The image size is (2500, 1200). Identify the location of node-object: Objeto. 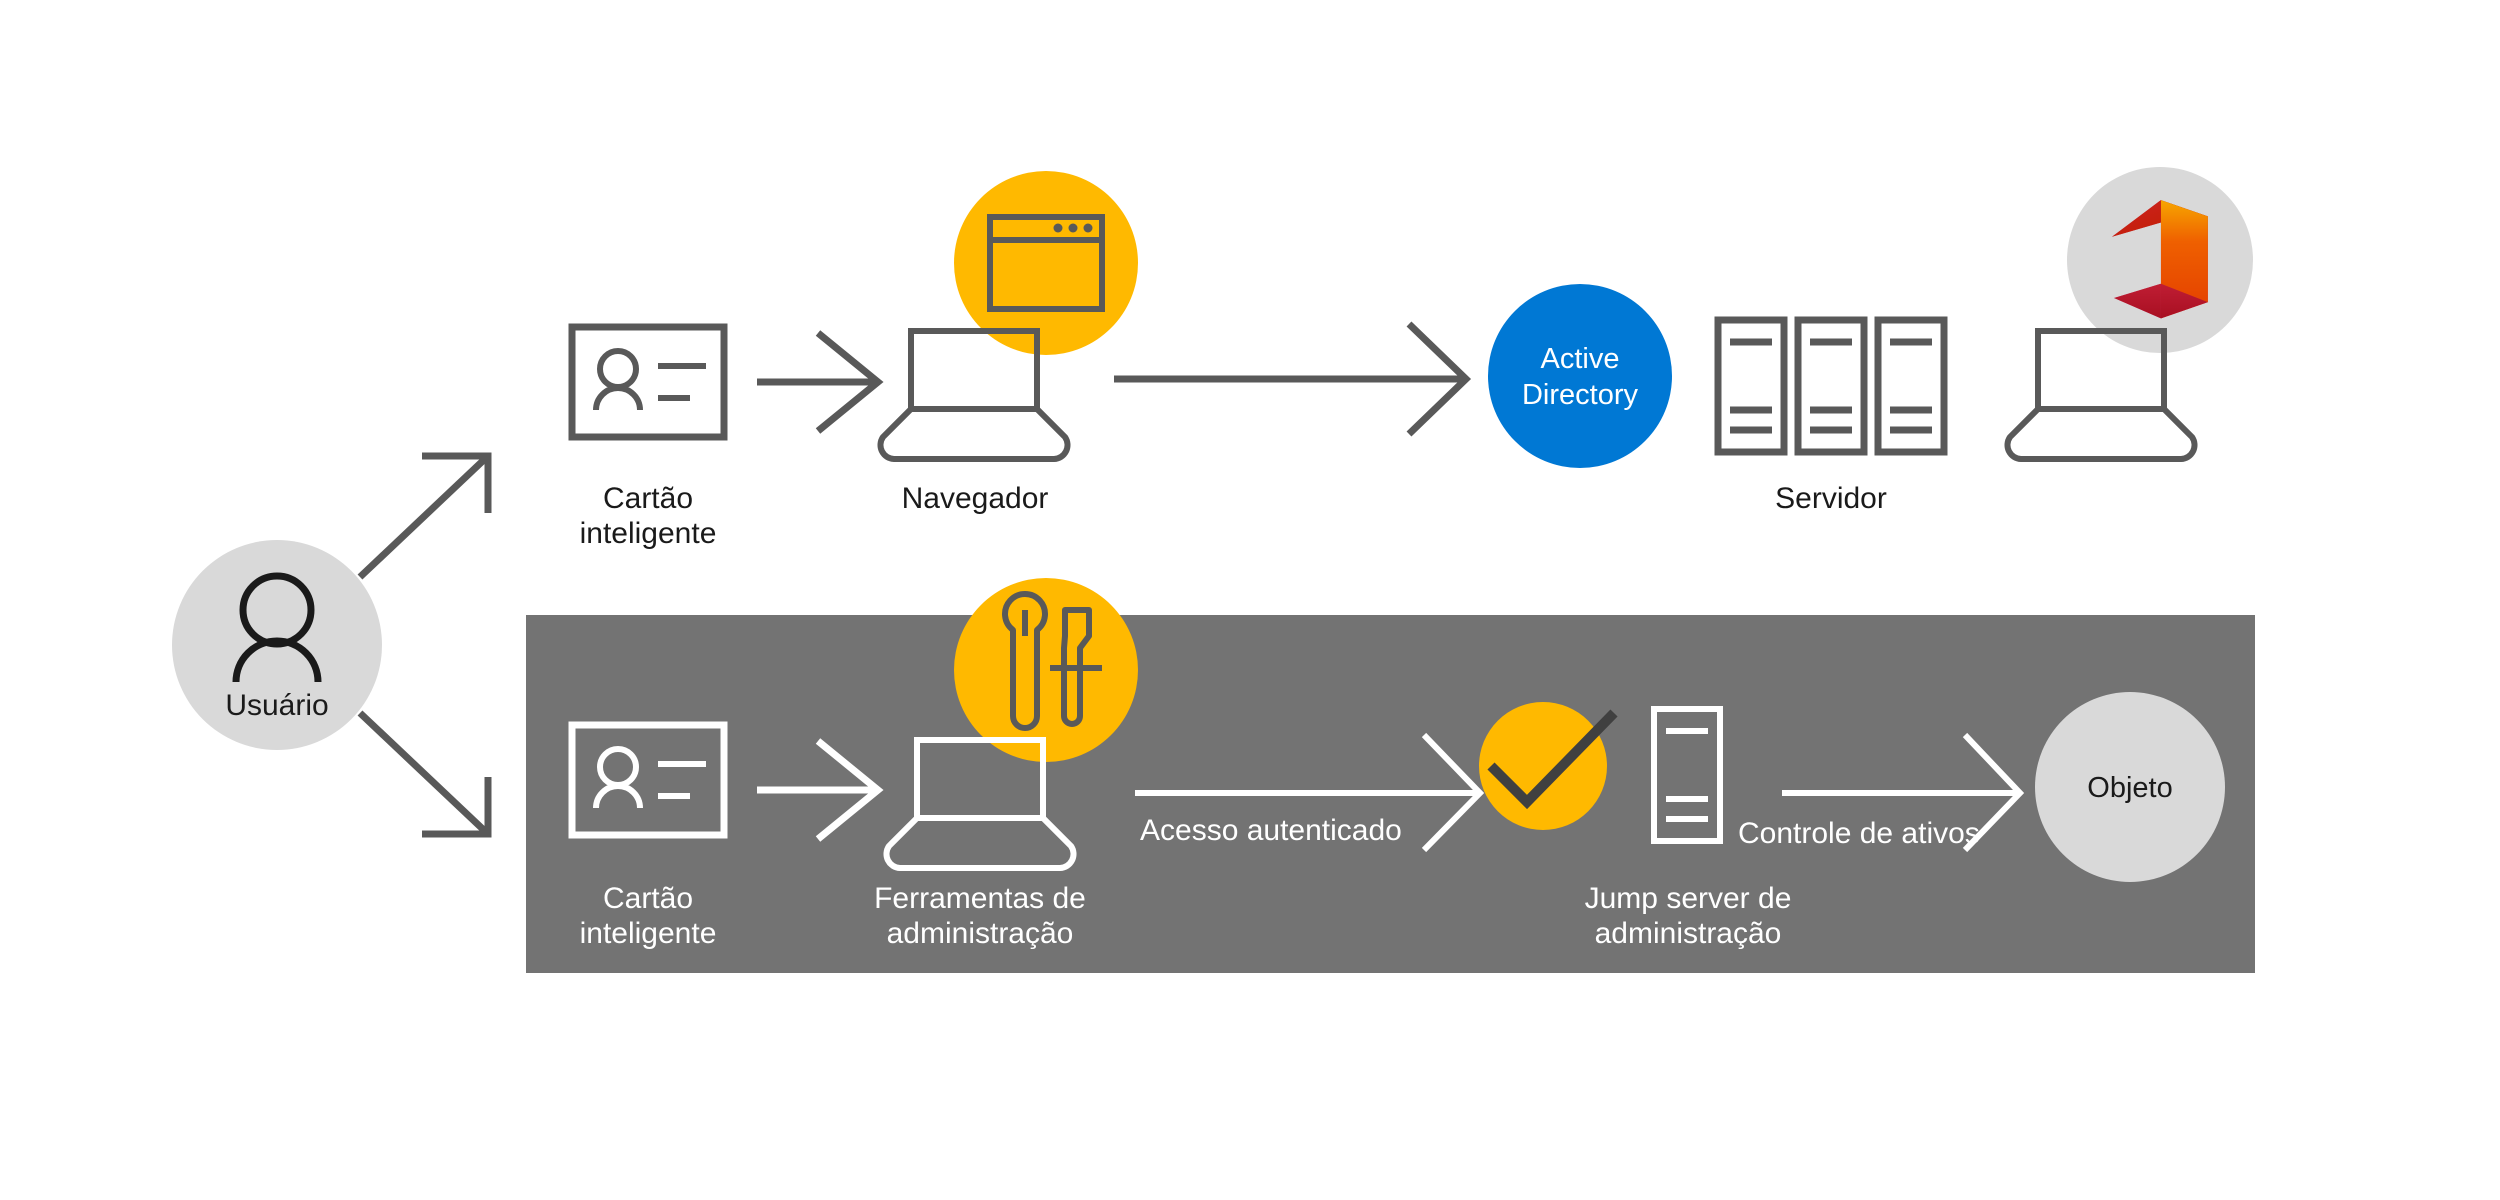
(2130, 787).